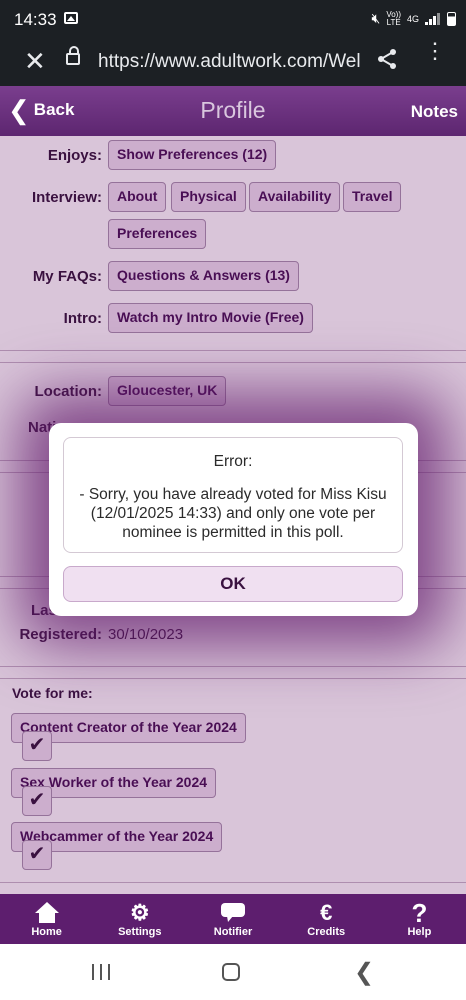 This screenshot has width=466, height=1000. I want to click on nav-home-label: Home, so click(46, 932).